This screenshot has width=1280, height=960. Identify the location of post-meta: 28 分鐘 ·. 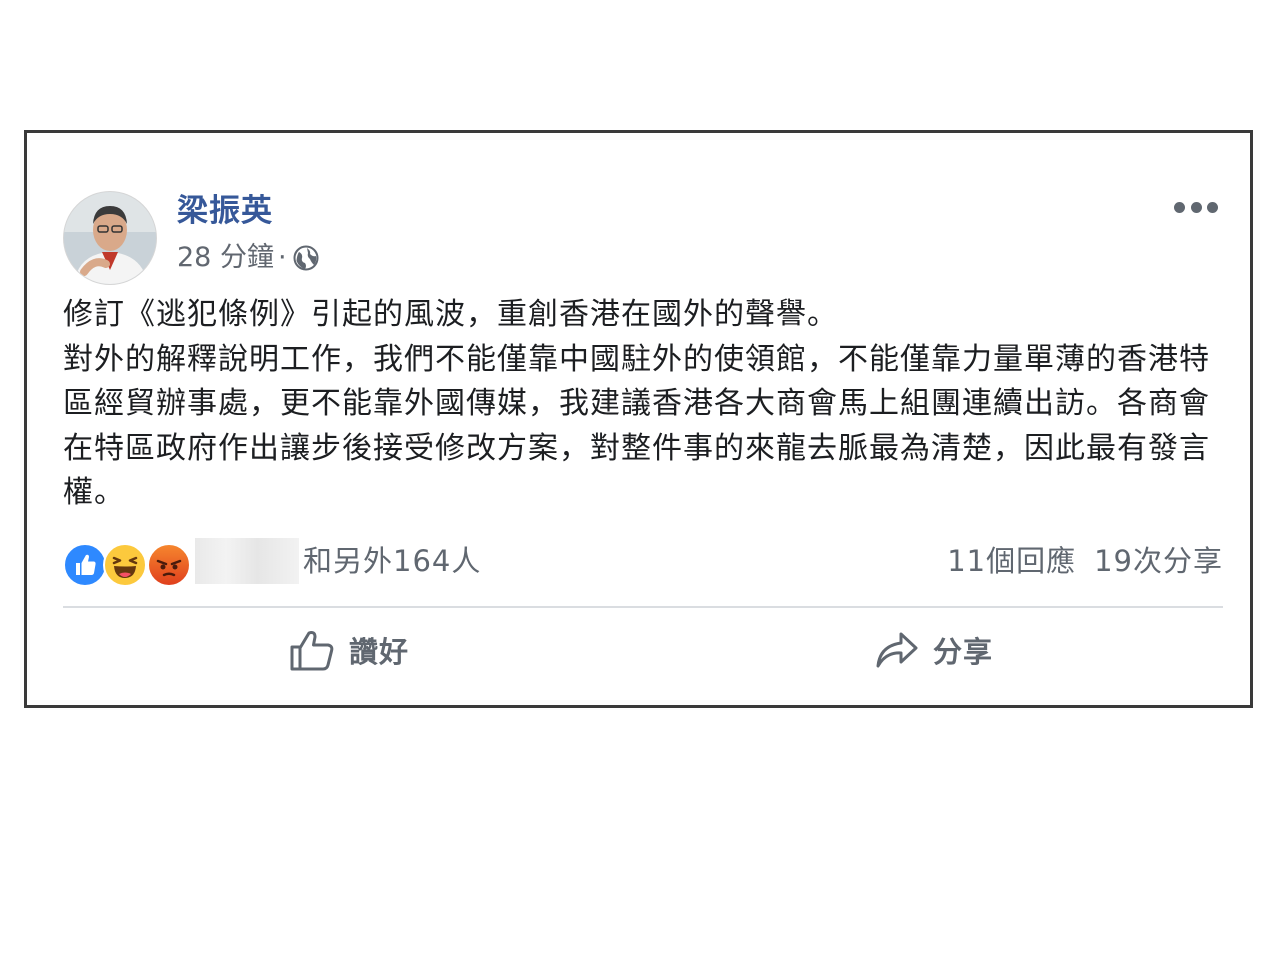
(248, 258).